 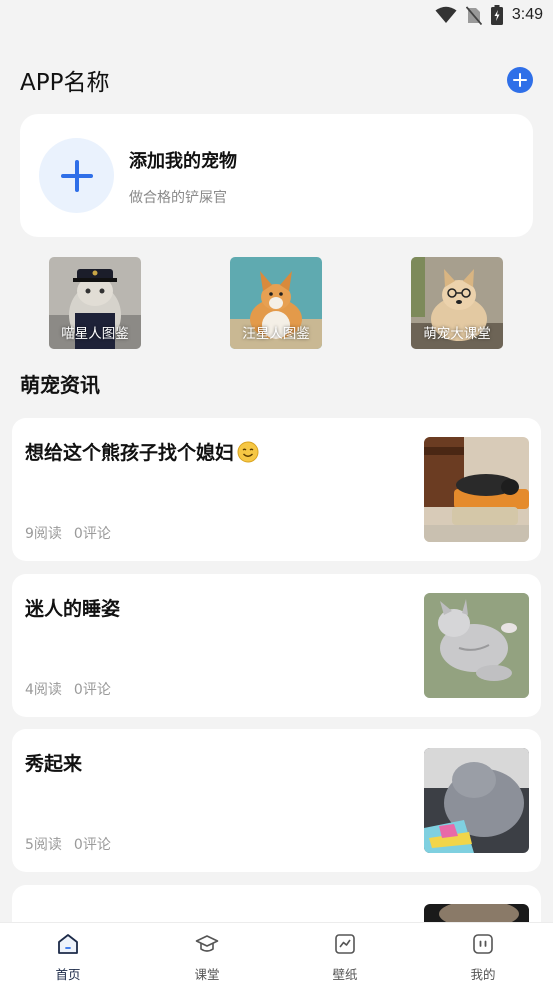 I want to click on category-row: 喵星人图鉴 汪星人图鉴 萌宠大课堂, so click(x=276, y=303).